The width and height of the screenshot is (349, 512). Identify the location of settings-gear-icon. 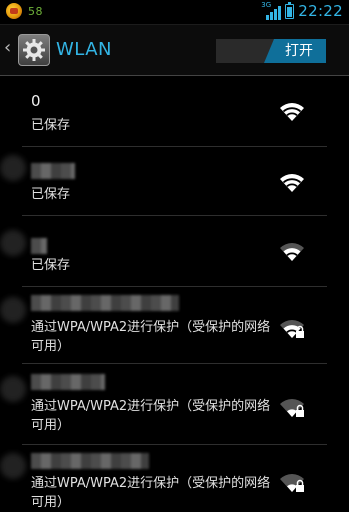
(34, 50).